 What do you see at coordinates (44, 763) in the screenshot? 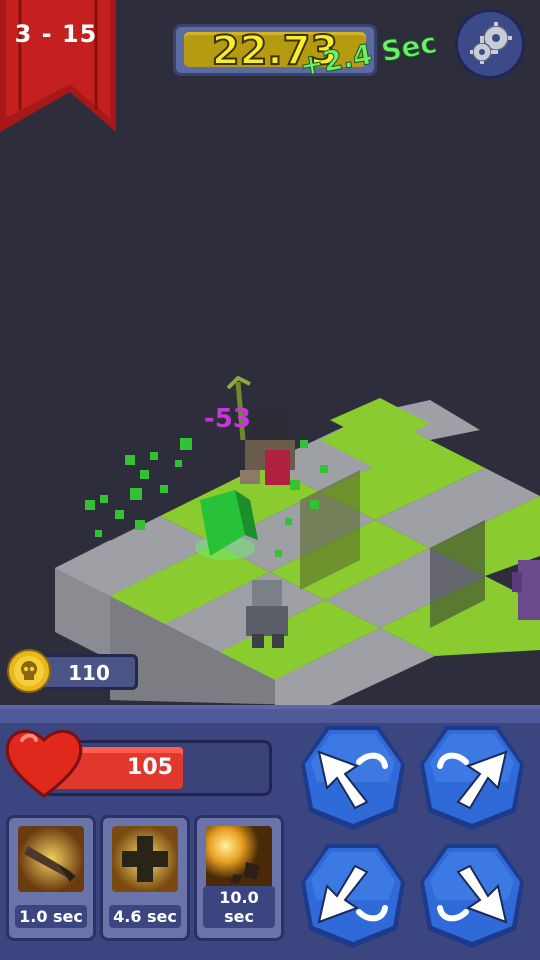
I see `heart-icon` at bounding box center [44, 763].